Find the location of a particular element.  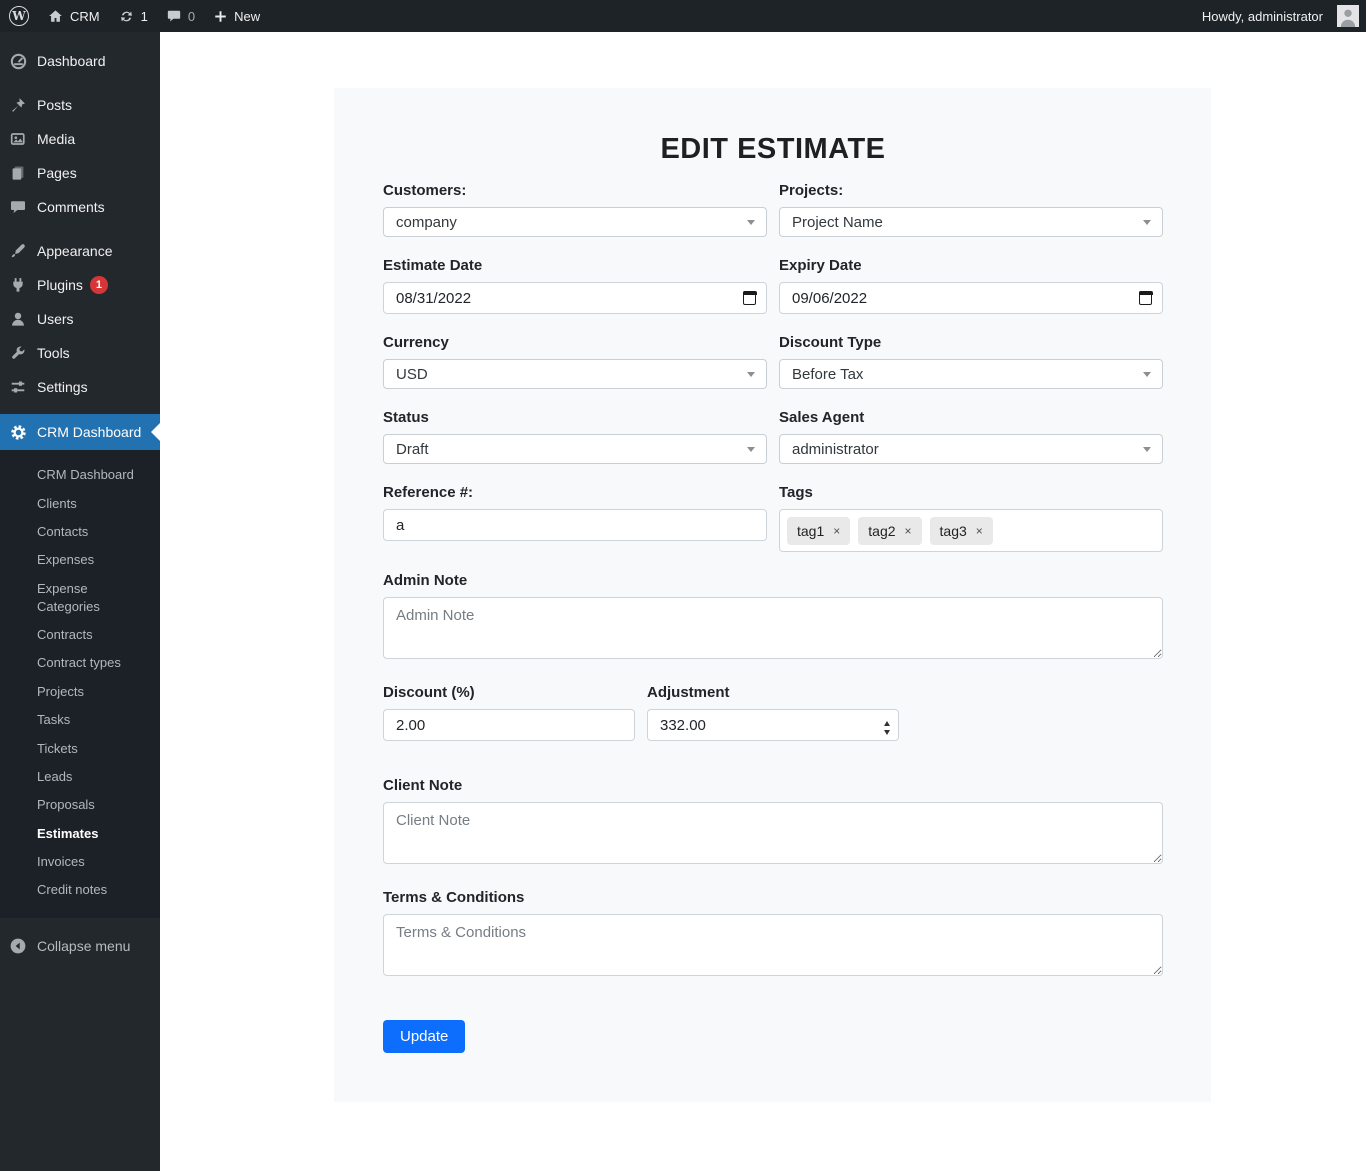

sidebar-item-appearance: Appearance is located at coordinates (80, 251).